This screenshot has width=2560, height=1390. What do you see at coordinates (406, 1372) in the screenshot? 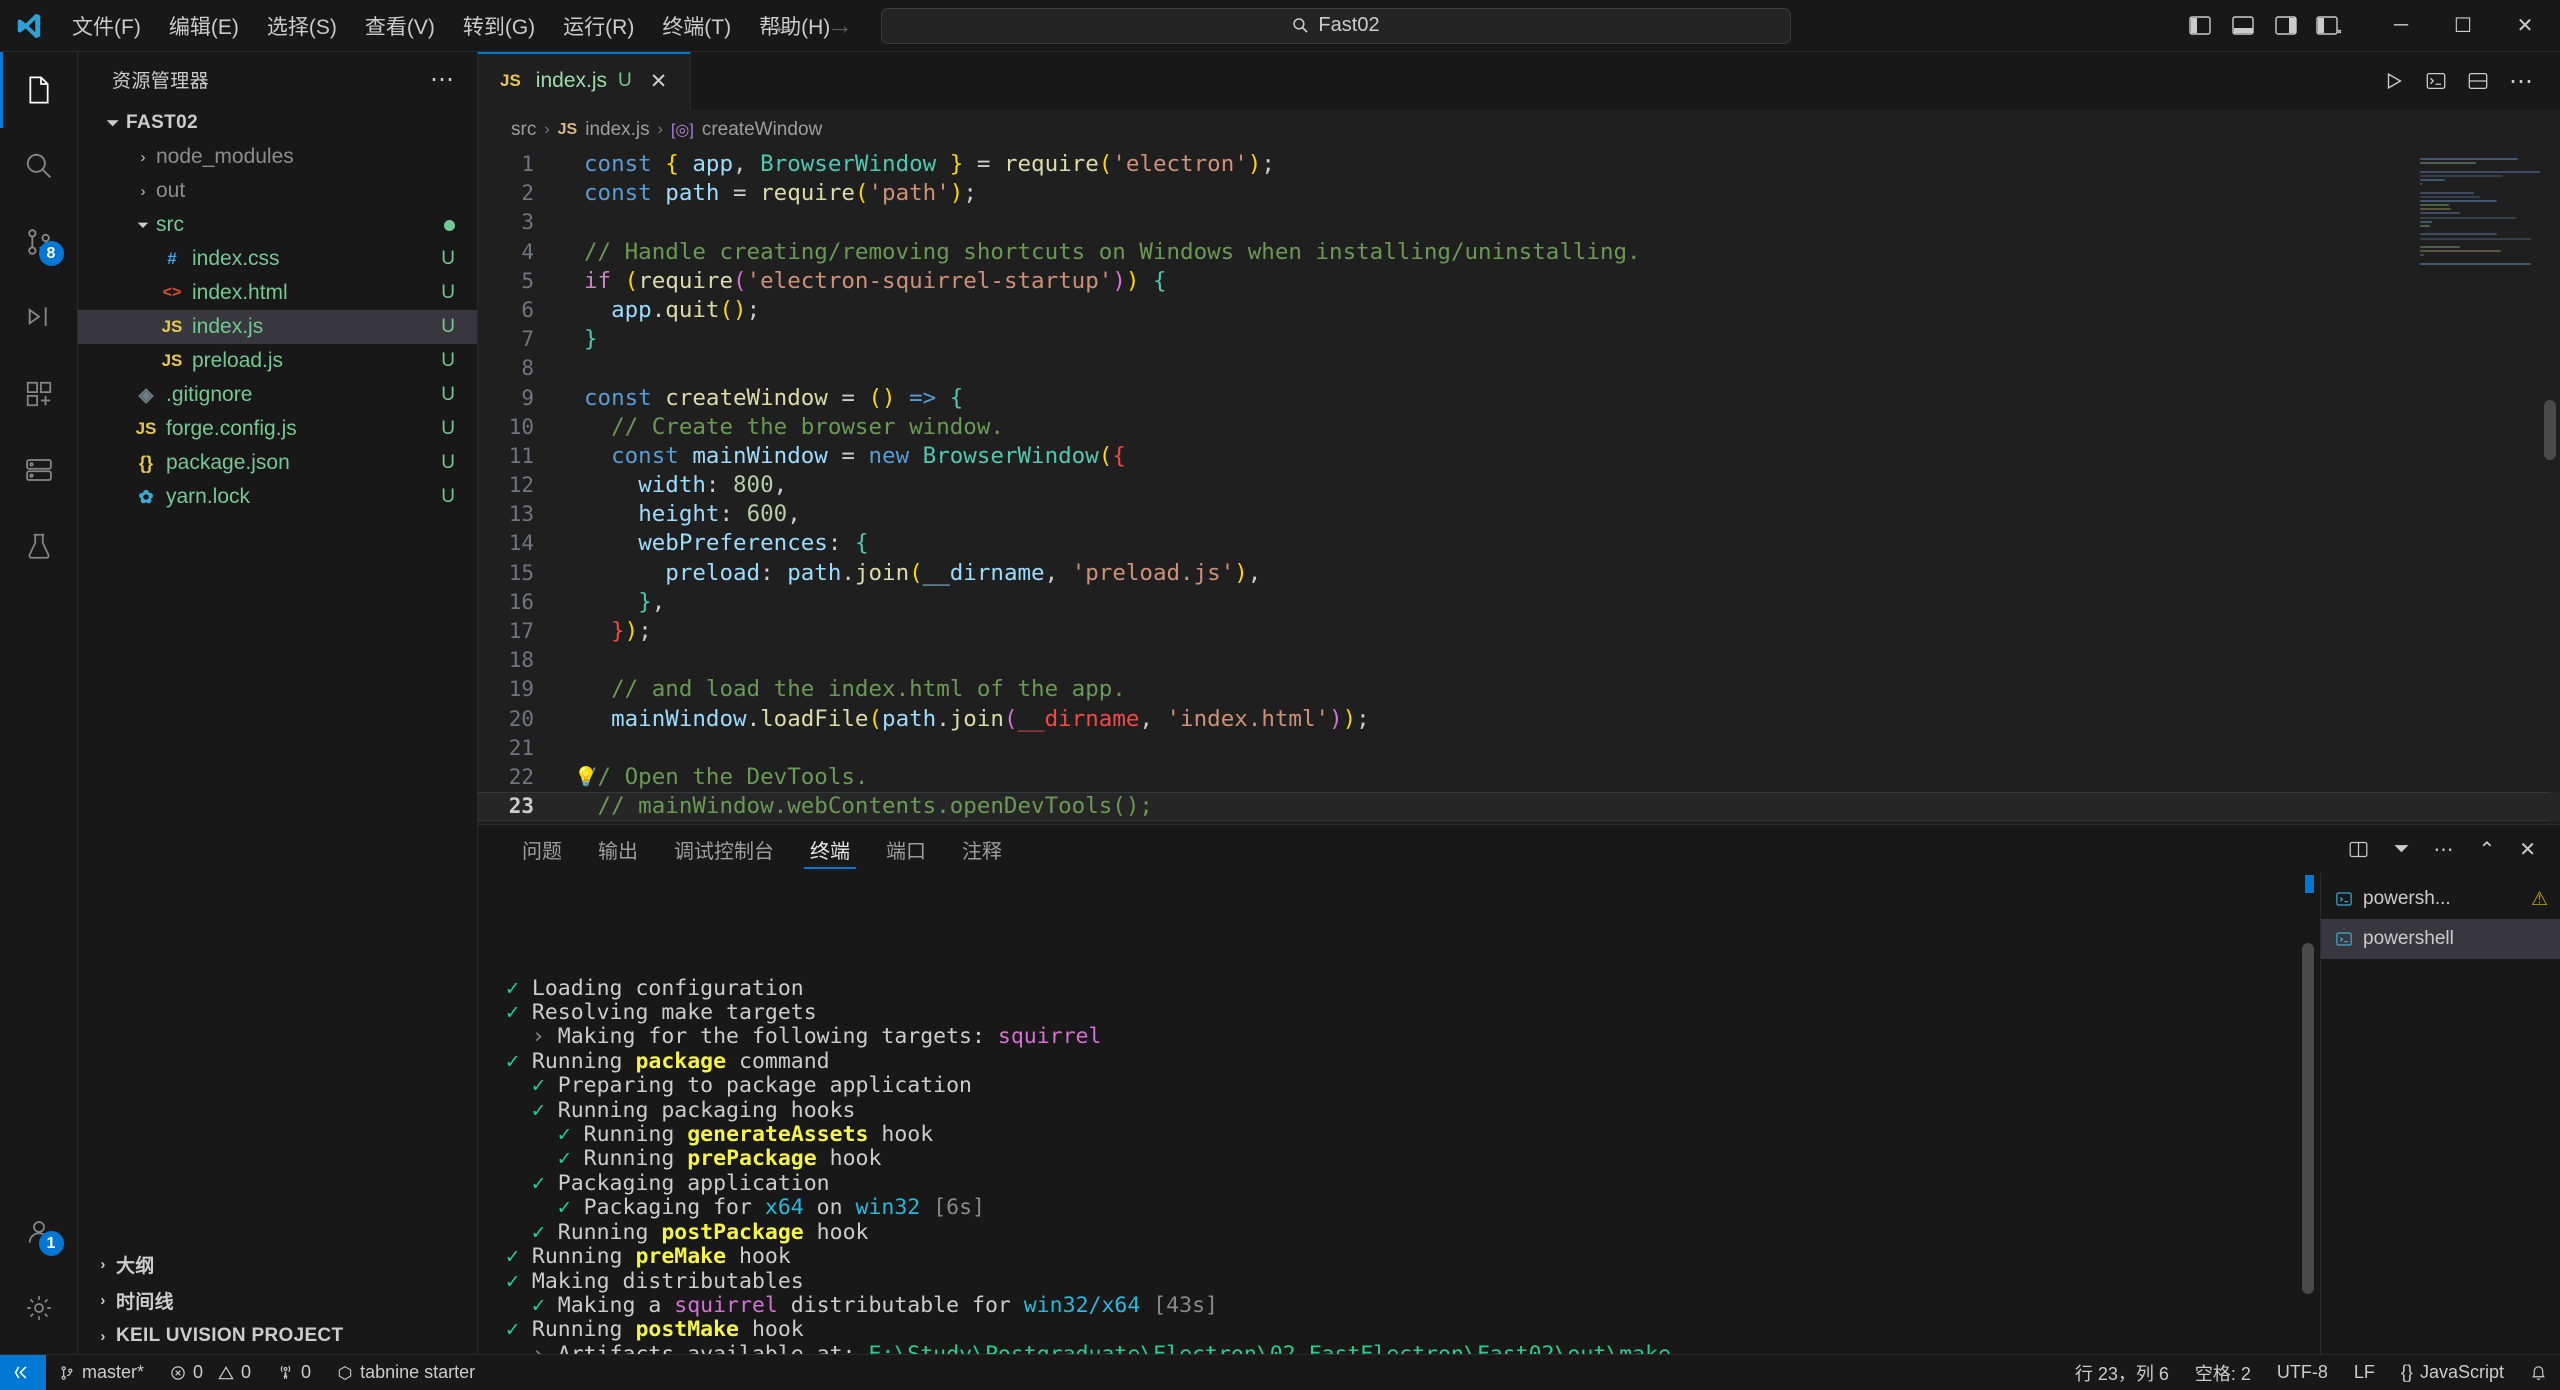
I see `status-tabnine: tabnine starter` at bounding box center [406, 1372].